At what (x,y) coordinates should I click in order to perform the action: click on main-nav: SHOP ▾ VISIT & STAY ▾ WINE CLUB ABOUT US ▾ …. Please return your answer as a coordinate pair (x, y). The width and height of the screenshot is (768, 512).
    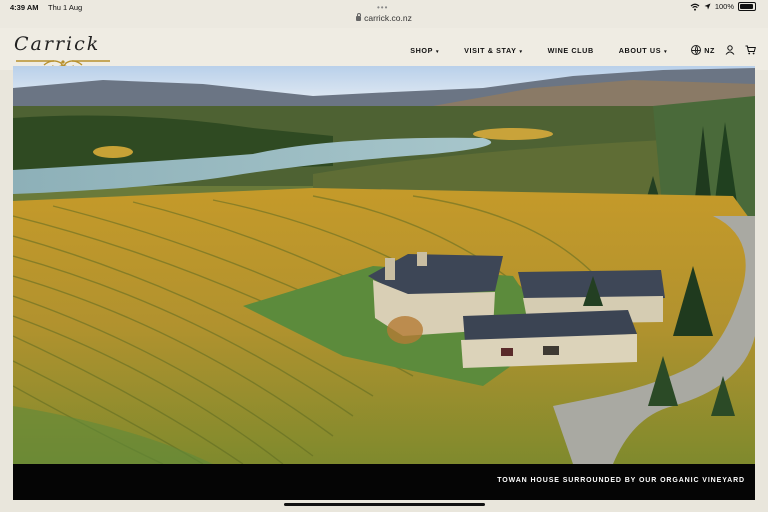
    Looking at the image, I should click on (570, 50).